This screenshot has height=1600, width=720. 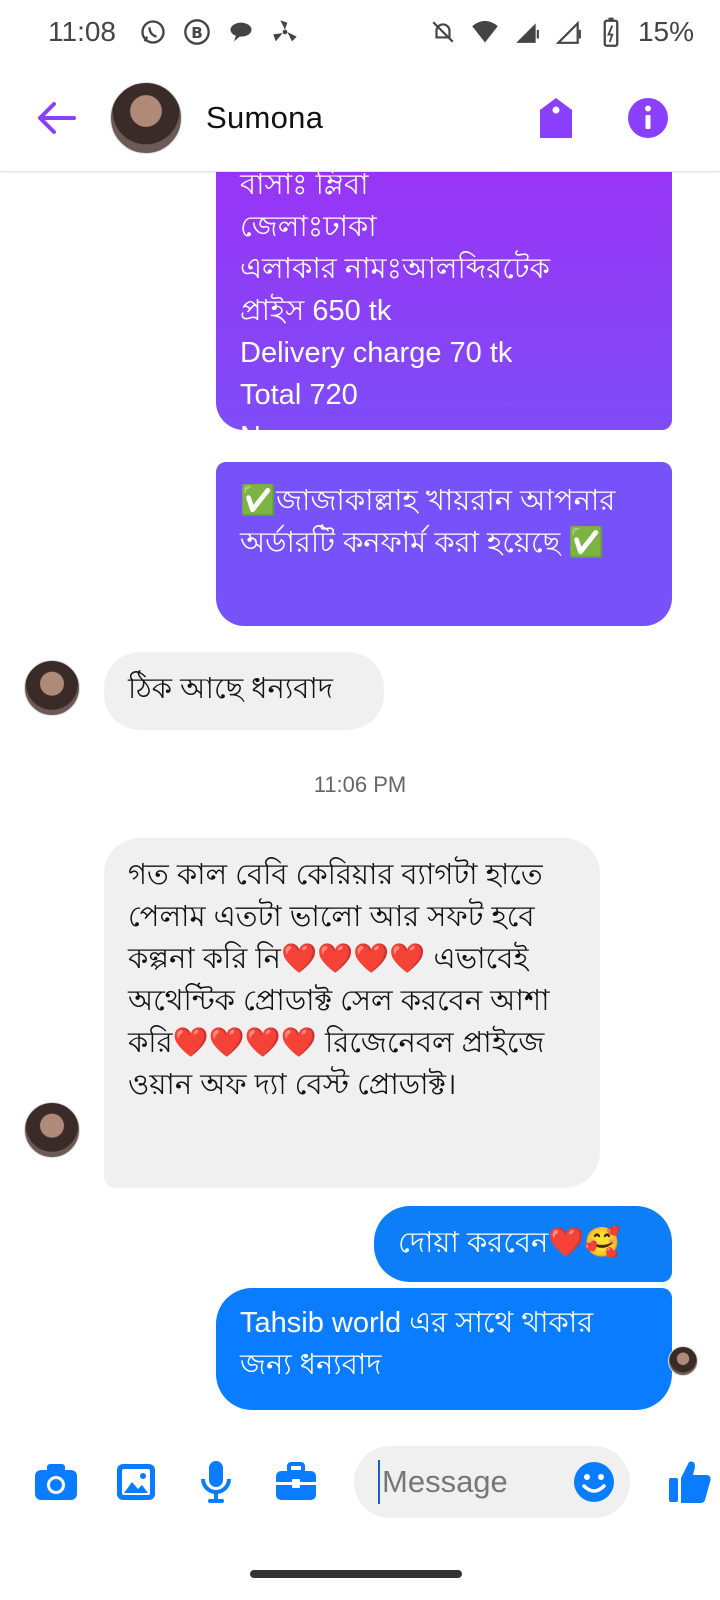 I want to click on message-bubble-outgoing: দোয়া করবেন❤️🥰, so click(x=523, y=1244).